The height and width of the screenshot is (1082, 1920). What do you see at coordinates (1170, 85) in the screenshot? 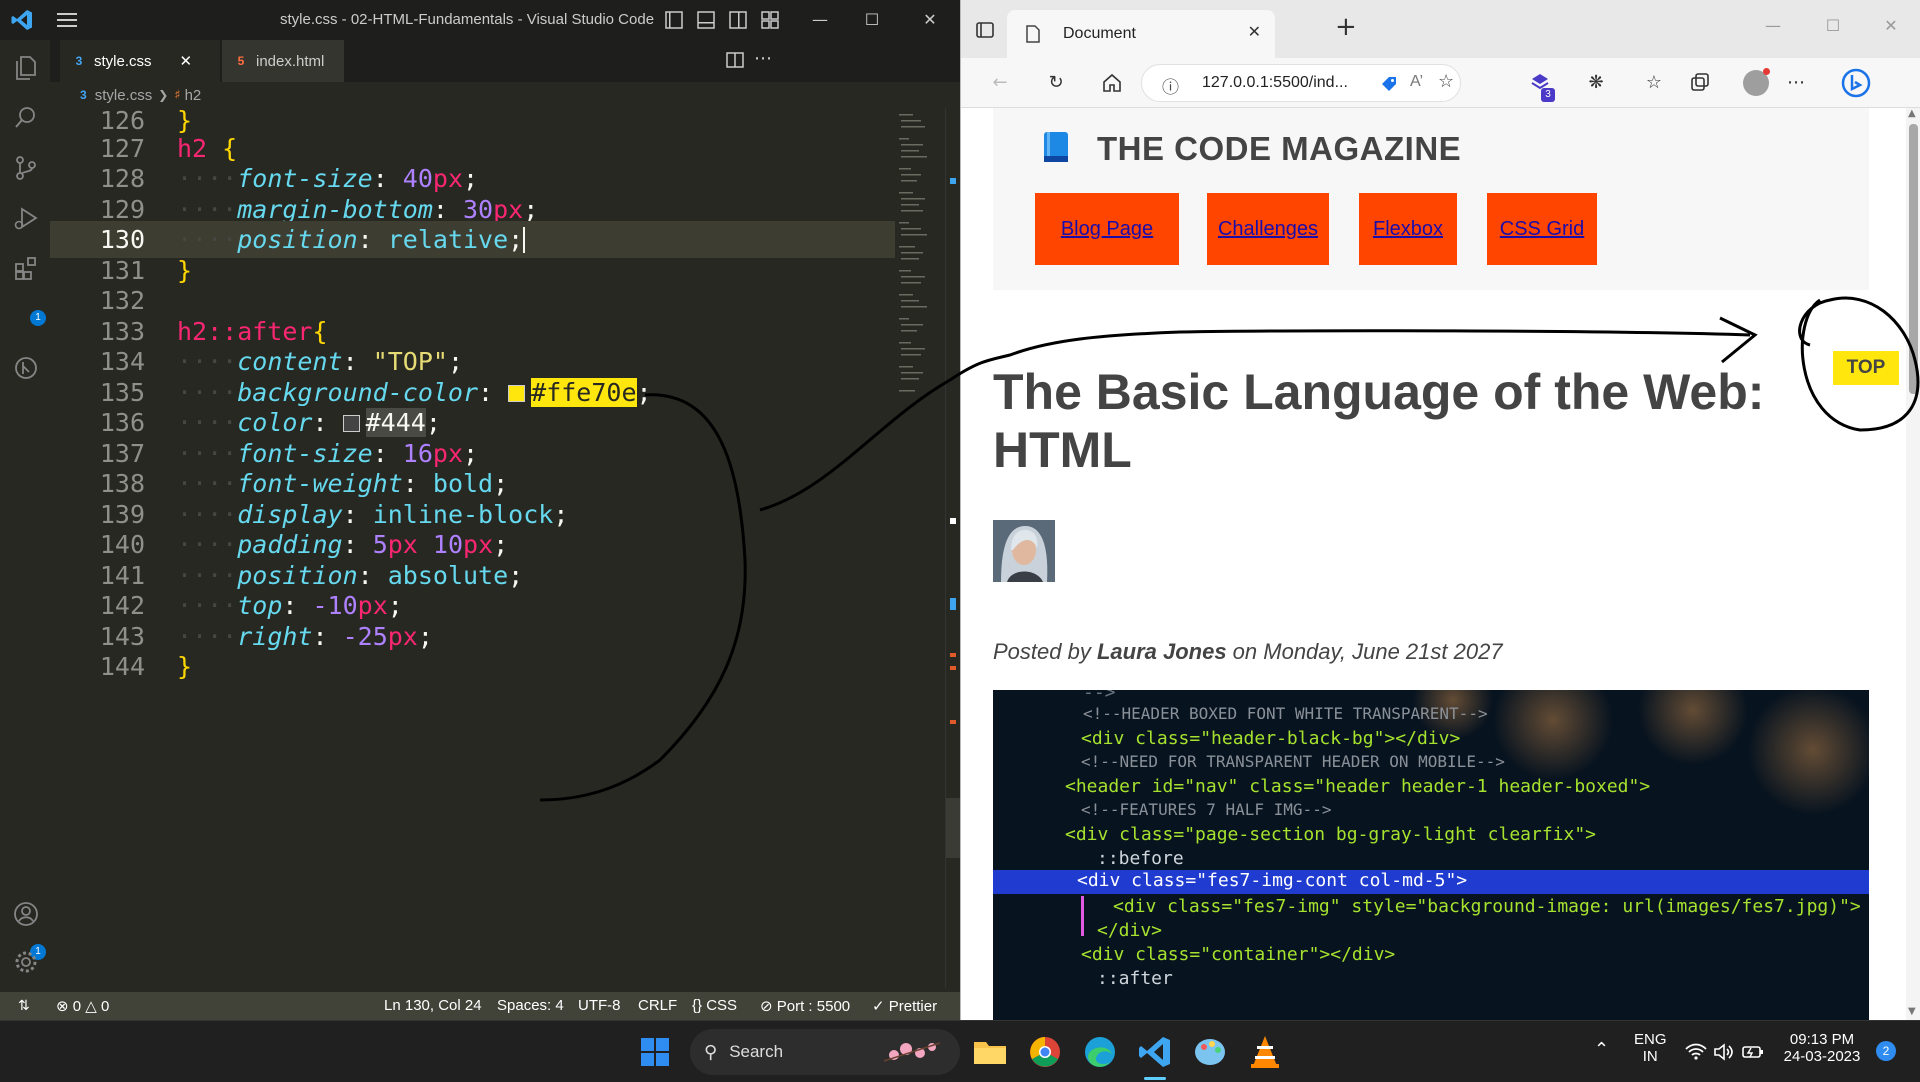
I see `info-icon: ⓘ` at bounding box center [1170, 85].